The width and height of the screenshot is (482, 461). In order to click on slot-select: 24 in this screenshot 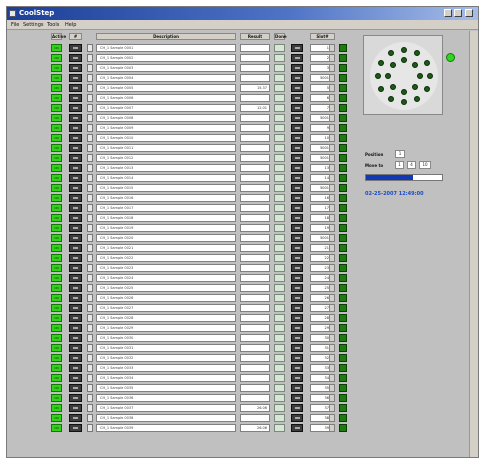, I will do `click(322, 278)`.